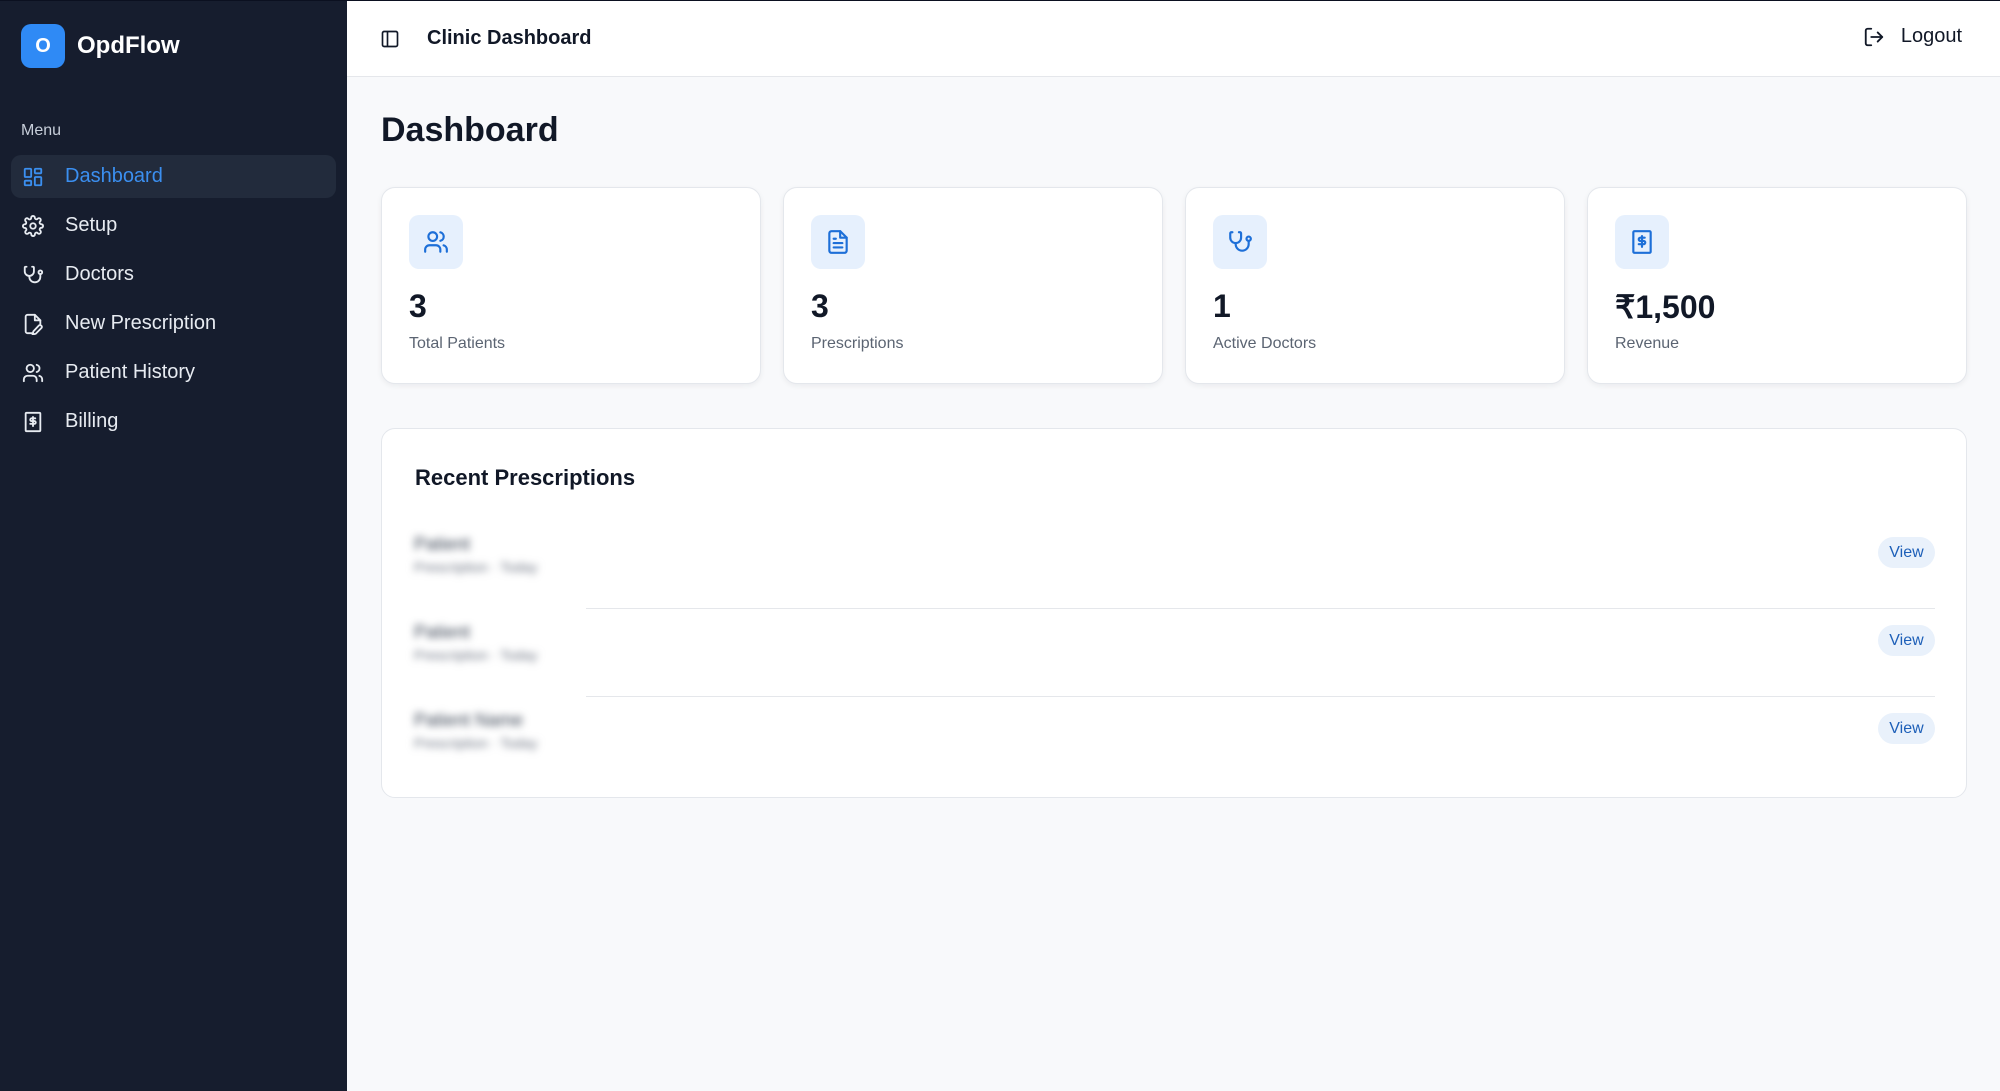 Image resolution: width=2000 pixels, height=1091 pixels. Describe the element at coordinates (1647, 343) in the screenshot. I see `stat-label: Revenue` at that location.